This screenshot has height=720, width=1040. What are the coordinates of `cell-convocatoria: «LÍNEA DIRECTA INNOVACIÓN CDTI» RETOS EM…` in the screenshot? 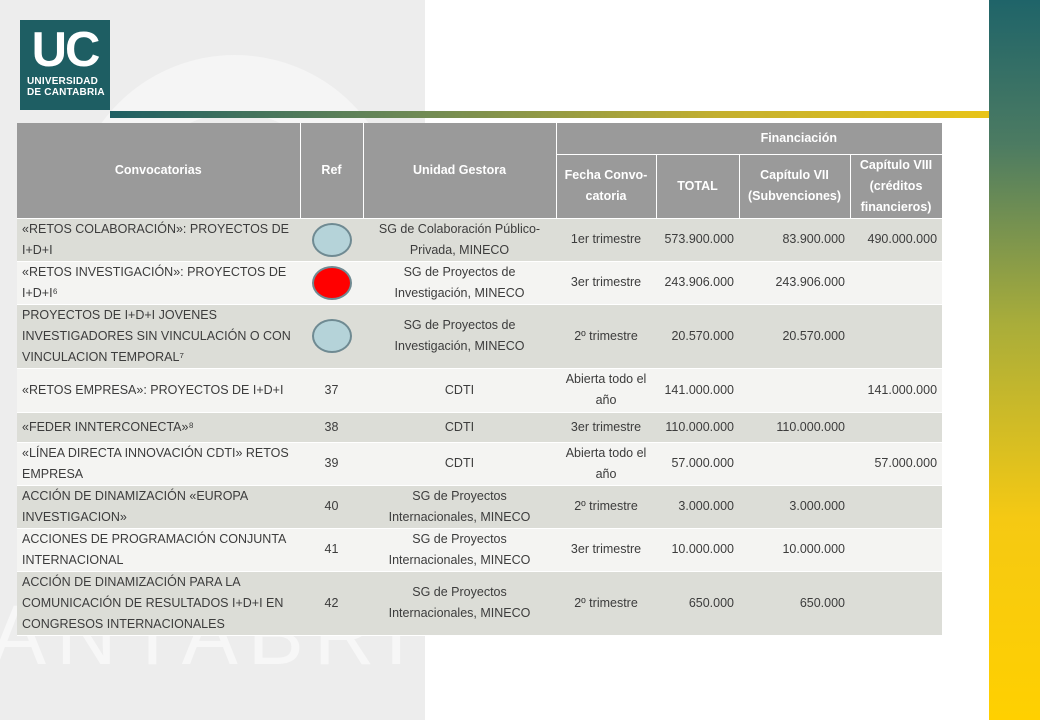 It's located at (158, 464).